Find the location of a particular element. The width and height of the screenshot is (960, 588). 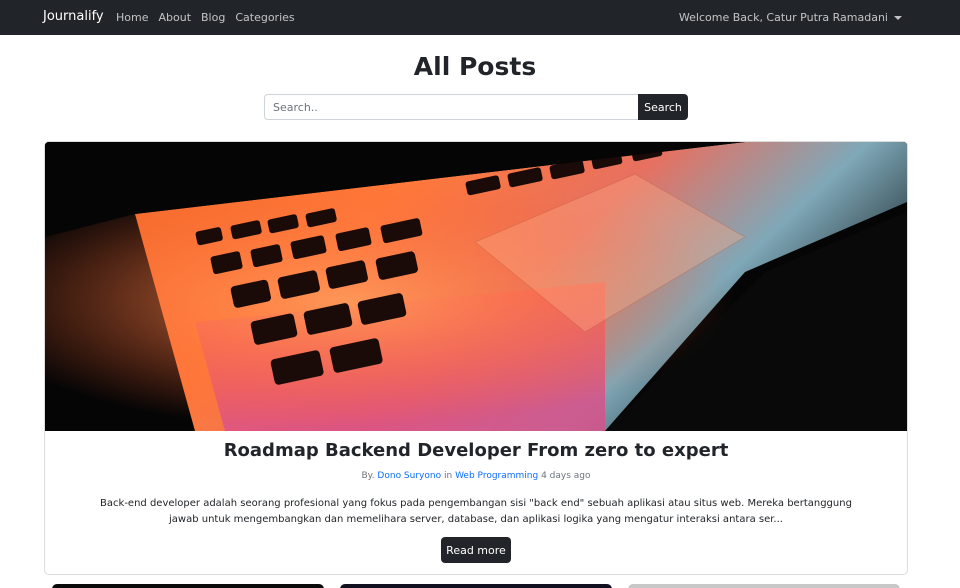

search-form: Search is located at coordinates (476, 107).